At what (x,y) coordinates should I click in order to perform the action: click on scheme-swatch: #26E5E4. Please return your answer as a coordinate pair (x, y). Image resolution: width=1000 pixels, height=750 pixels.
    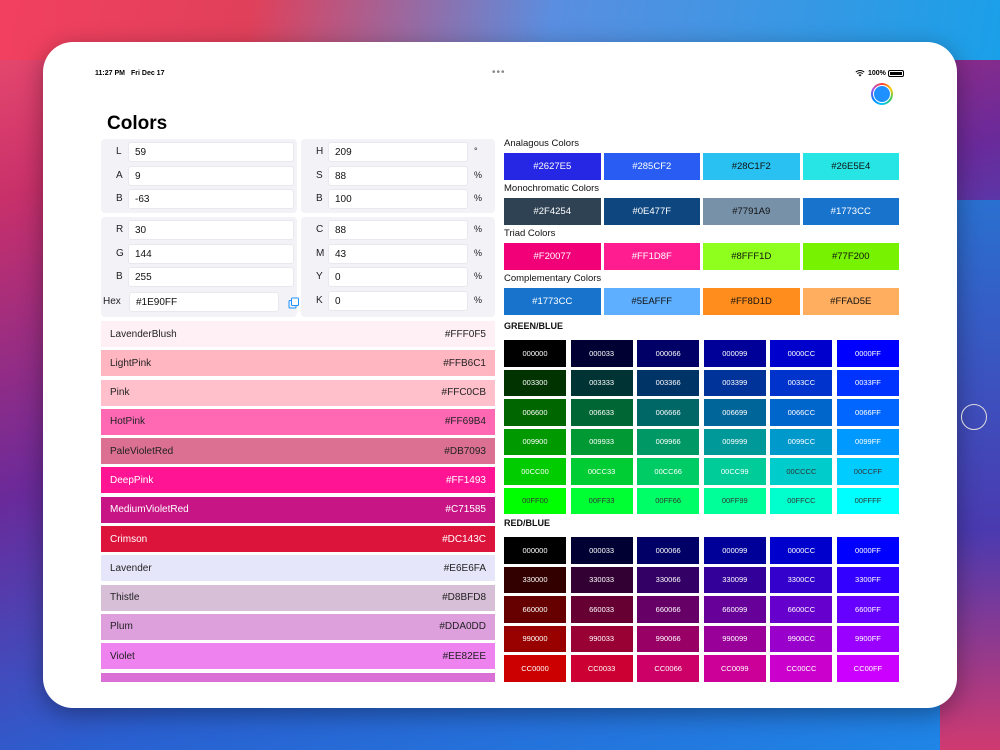
    Looking at the image, I should click on (850, 166).